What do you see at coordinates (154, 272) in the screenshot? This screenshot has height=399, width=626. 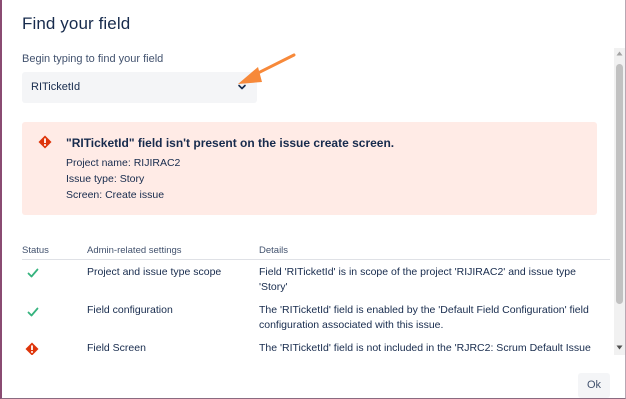 I see `table-row-setting: Project and issue type scope` at bounding box center [154, 272].